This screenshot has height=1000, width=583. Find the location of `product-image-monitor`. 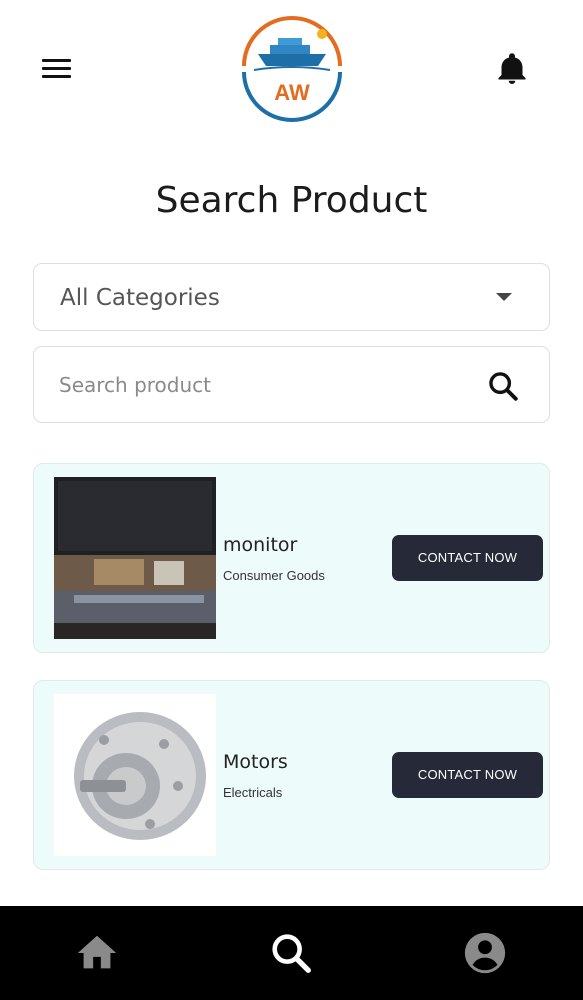

product-image-monitor is located at coordinates (135, 558).